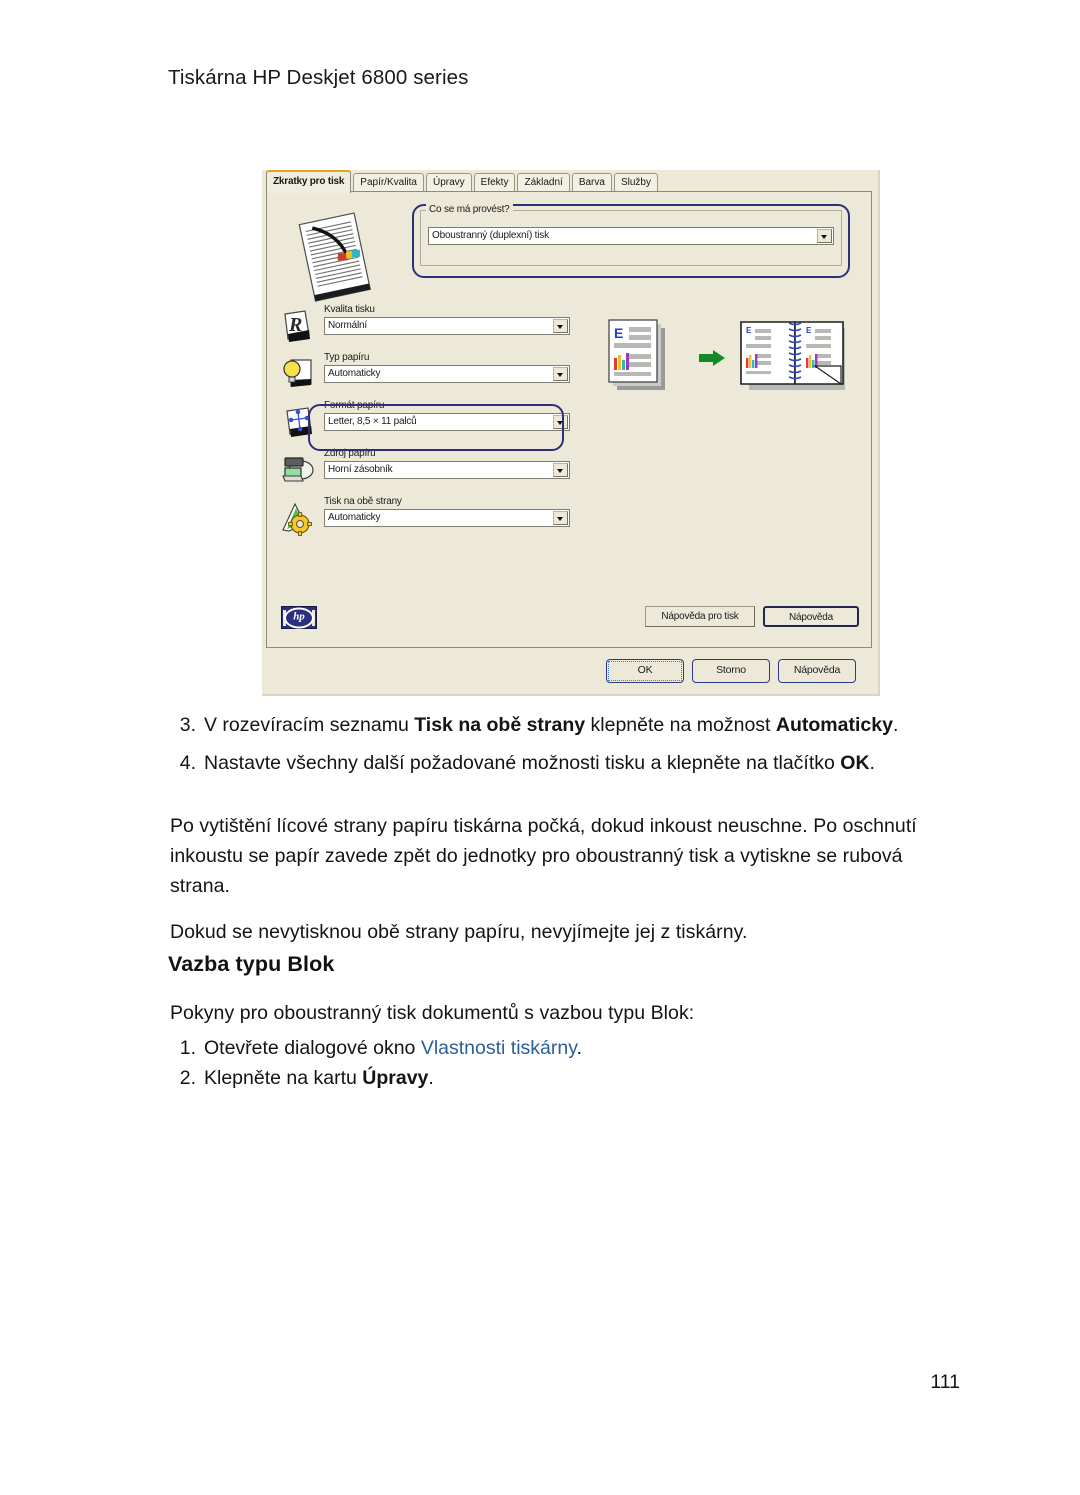  Describe the element at coordinates (187, 763) in the screenshot. I see `step-4-number: 4.` at that location.